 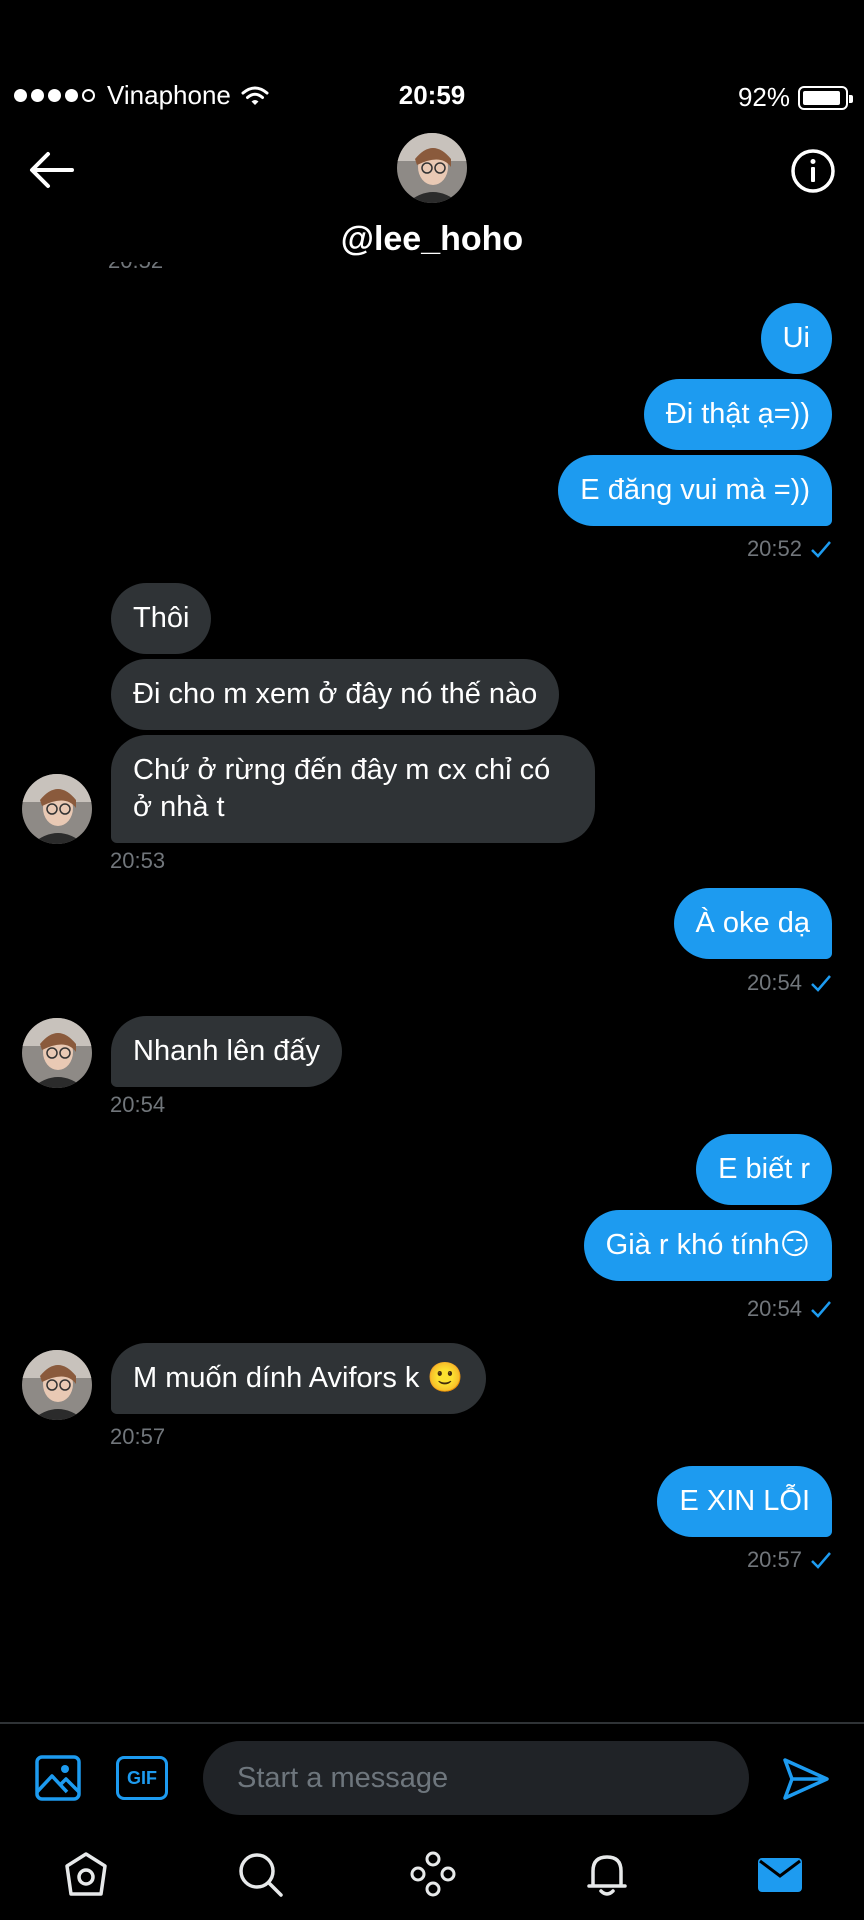 What do you see at coordinates (138, 1104) in the screenshot?
I see `received-timestamp: 20:54` at bounding box center [138, 1104].